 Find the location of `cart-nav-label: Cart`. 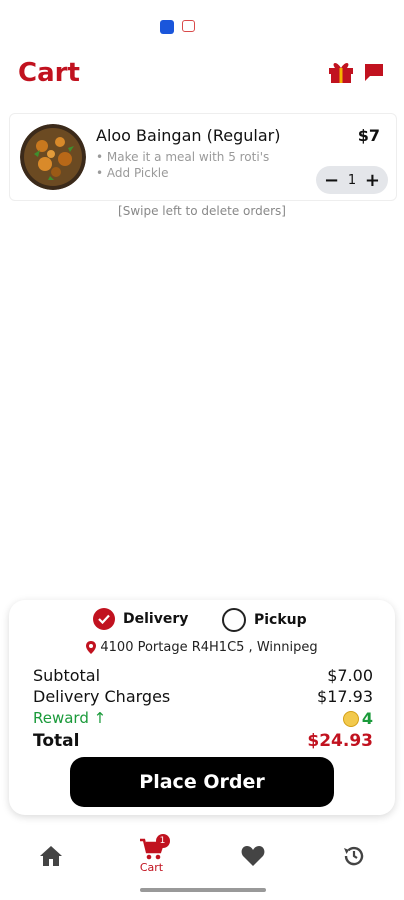

cart-nav-label: Cart is located at coordinates (151, 867).